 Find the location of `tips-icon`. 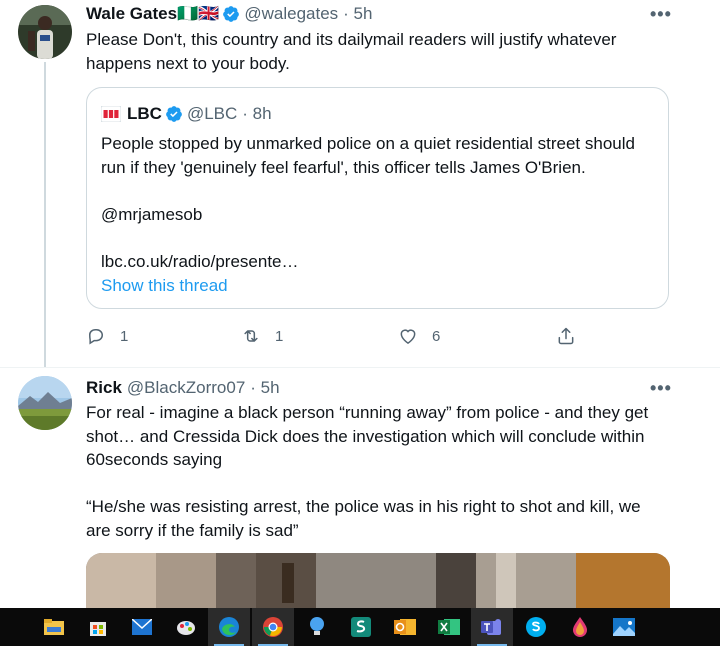

tips-icon is located at coordinates (317, 627).